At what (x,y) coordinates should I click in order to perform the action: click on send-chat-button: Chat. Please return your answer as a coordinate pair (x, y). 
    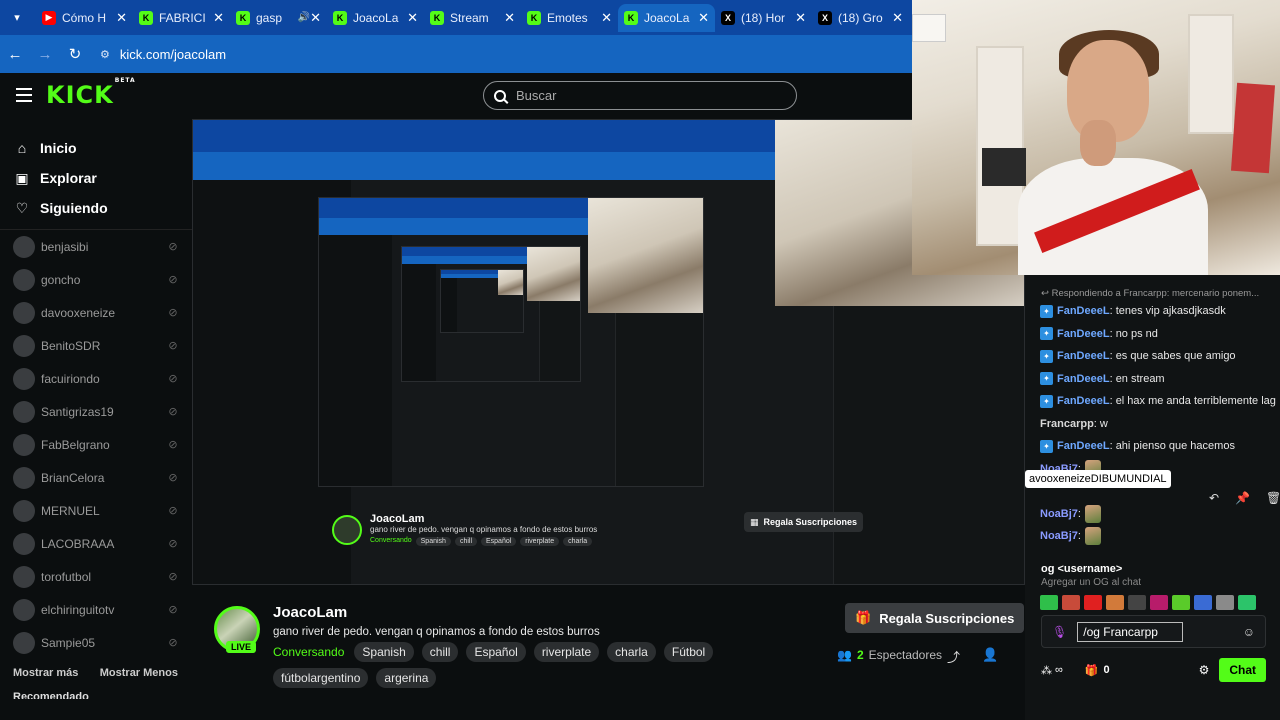
    Looking at the image, I should click on (1242, 670).